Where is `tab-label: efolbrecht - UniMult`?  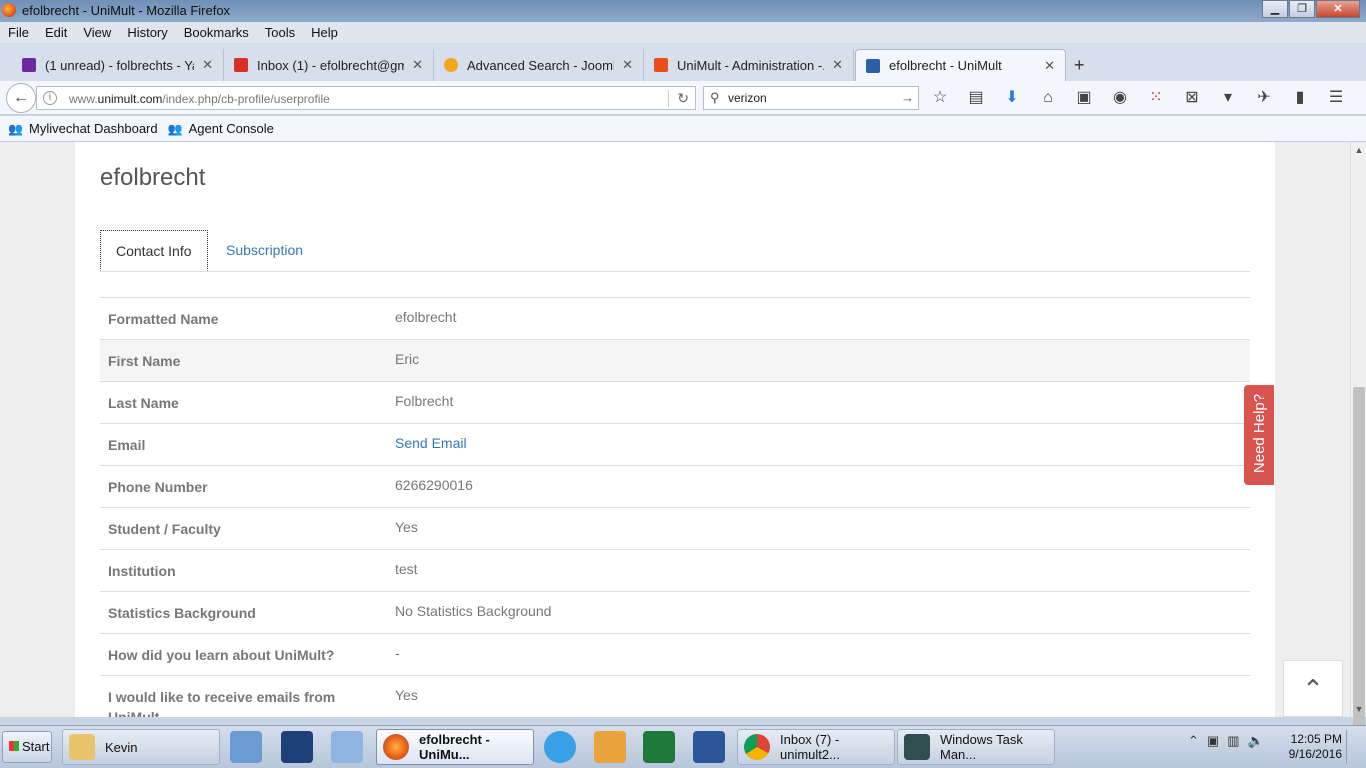 tab-label: efolbrecht - UniMult is located at coordinates (945, 65).